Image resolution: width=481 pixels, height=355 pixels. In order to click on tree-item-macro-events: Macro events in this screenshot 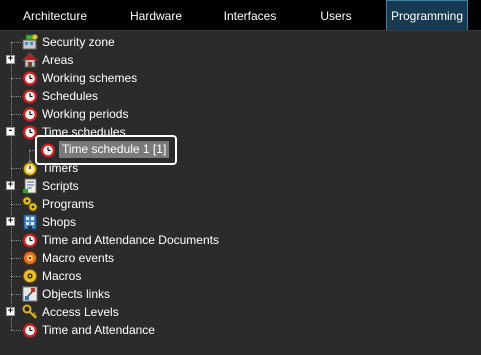, I will do `click(240, 258)`.